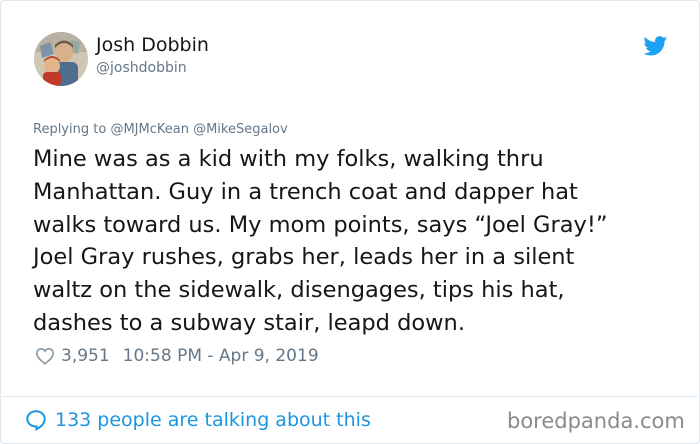 Image resolution: width=700 pixels, height=444 pixels. Describe the element at coordinates (45, 356) in the screenshot. I see `heart-icon` at that location.